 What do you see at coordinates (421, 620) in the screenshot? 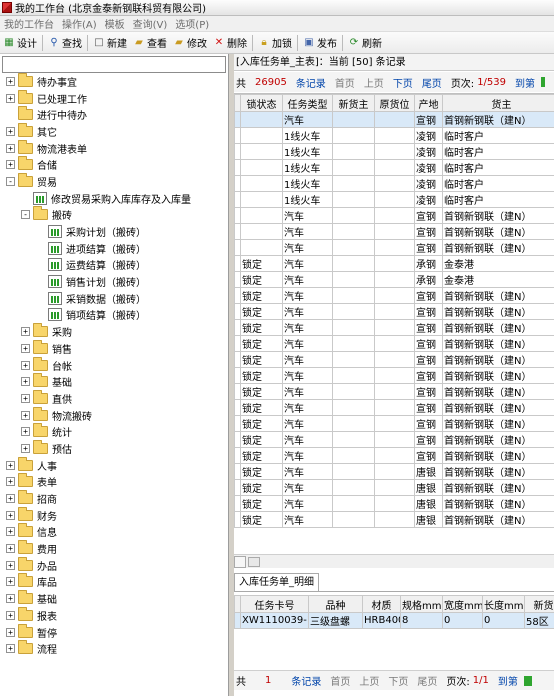
I see `table-cell: 8` at bounding box center [421, 620].